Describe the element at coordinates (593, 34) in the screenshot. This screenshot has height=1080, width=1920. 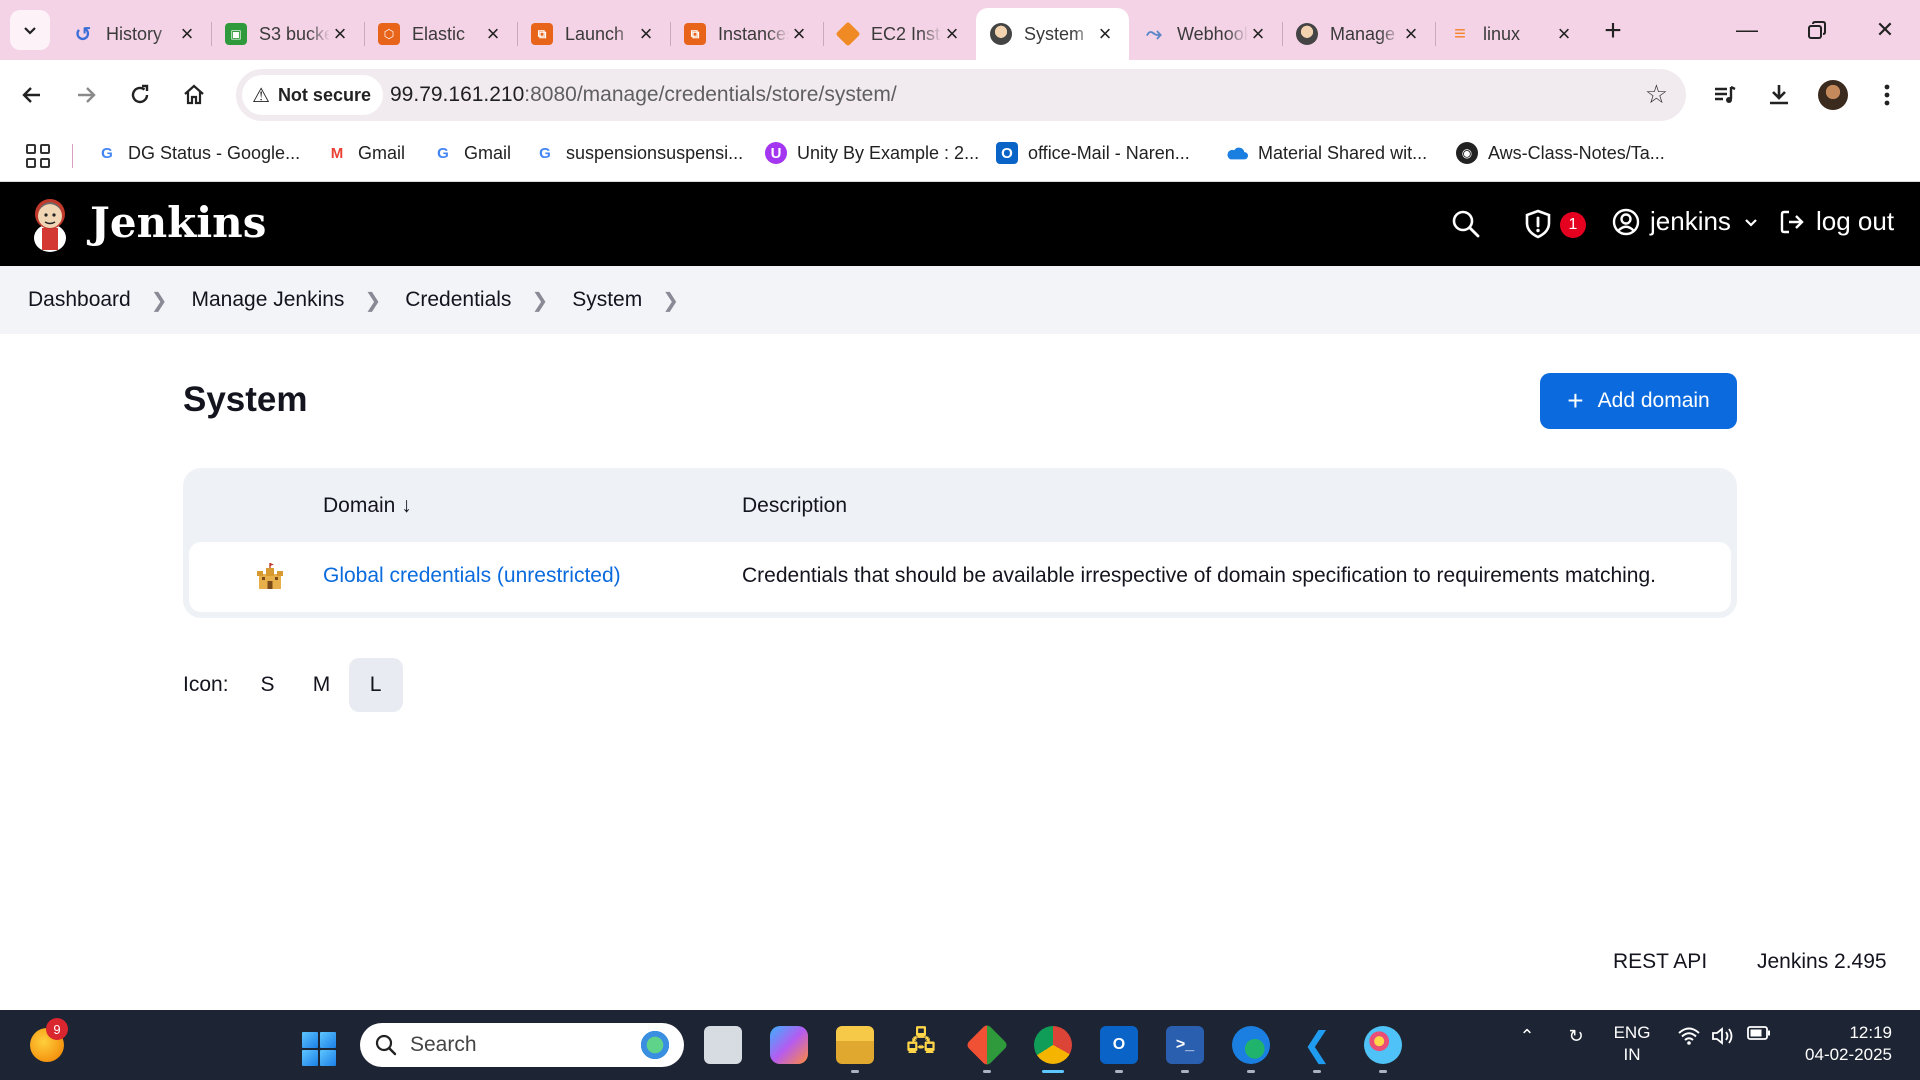
I see `tab-launch: ⧉ Launch ×` at that location.